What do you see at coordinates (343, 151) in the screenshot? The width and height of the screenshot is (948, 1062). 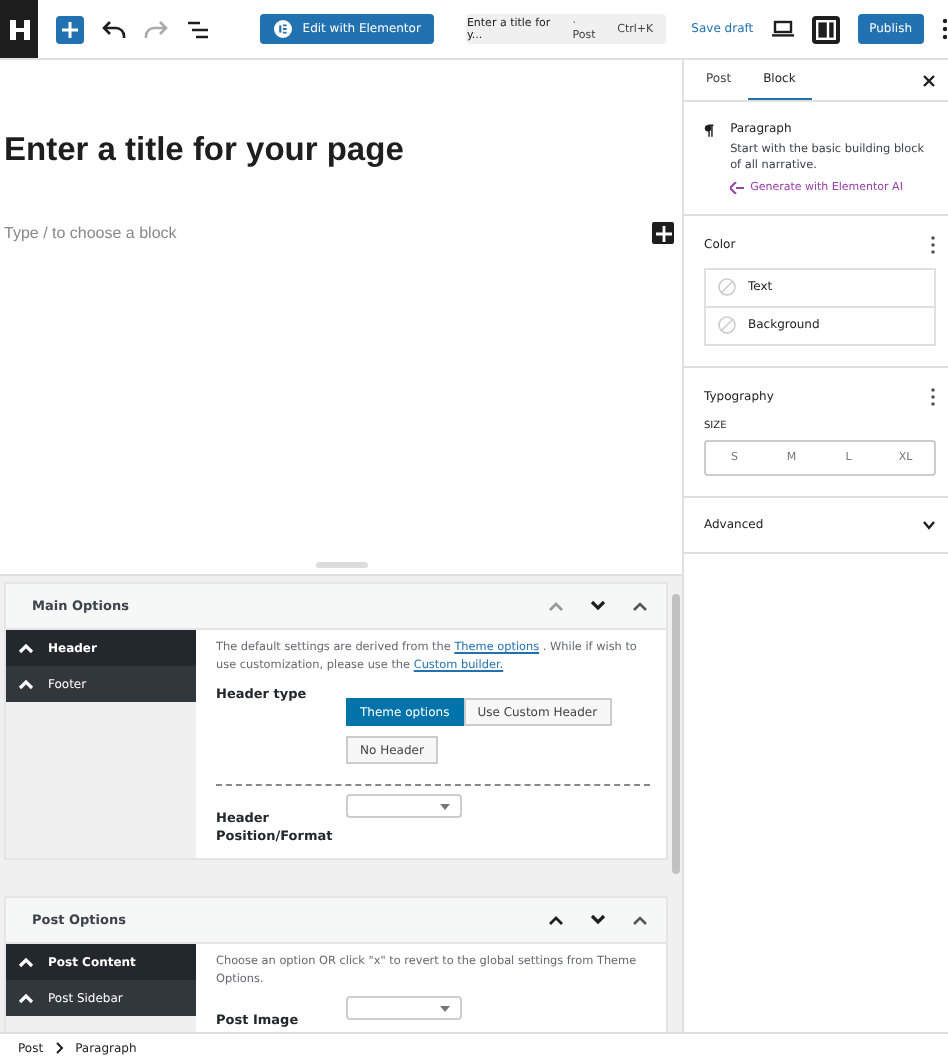 I see `page-title-field: Enter a title for your page` at bounding box center [343, 151].